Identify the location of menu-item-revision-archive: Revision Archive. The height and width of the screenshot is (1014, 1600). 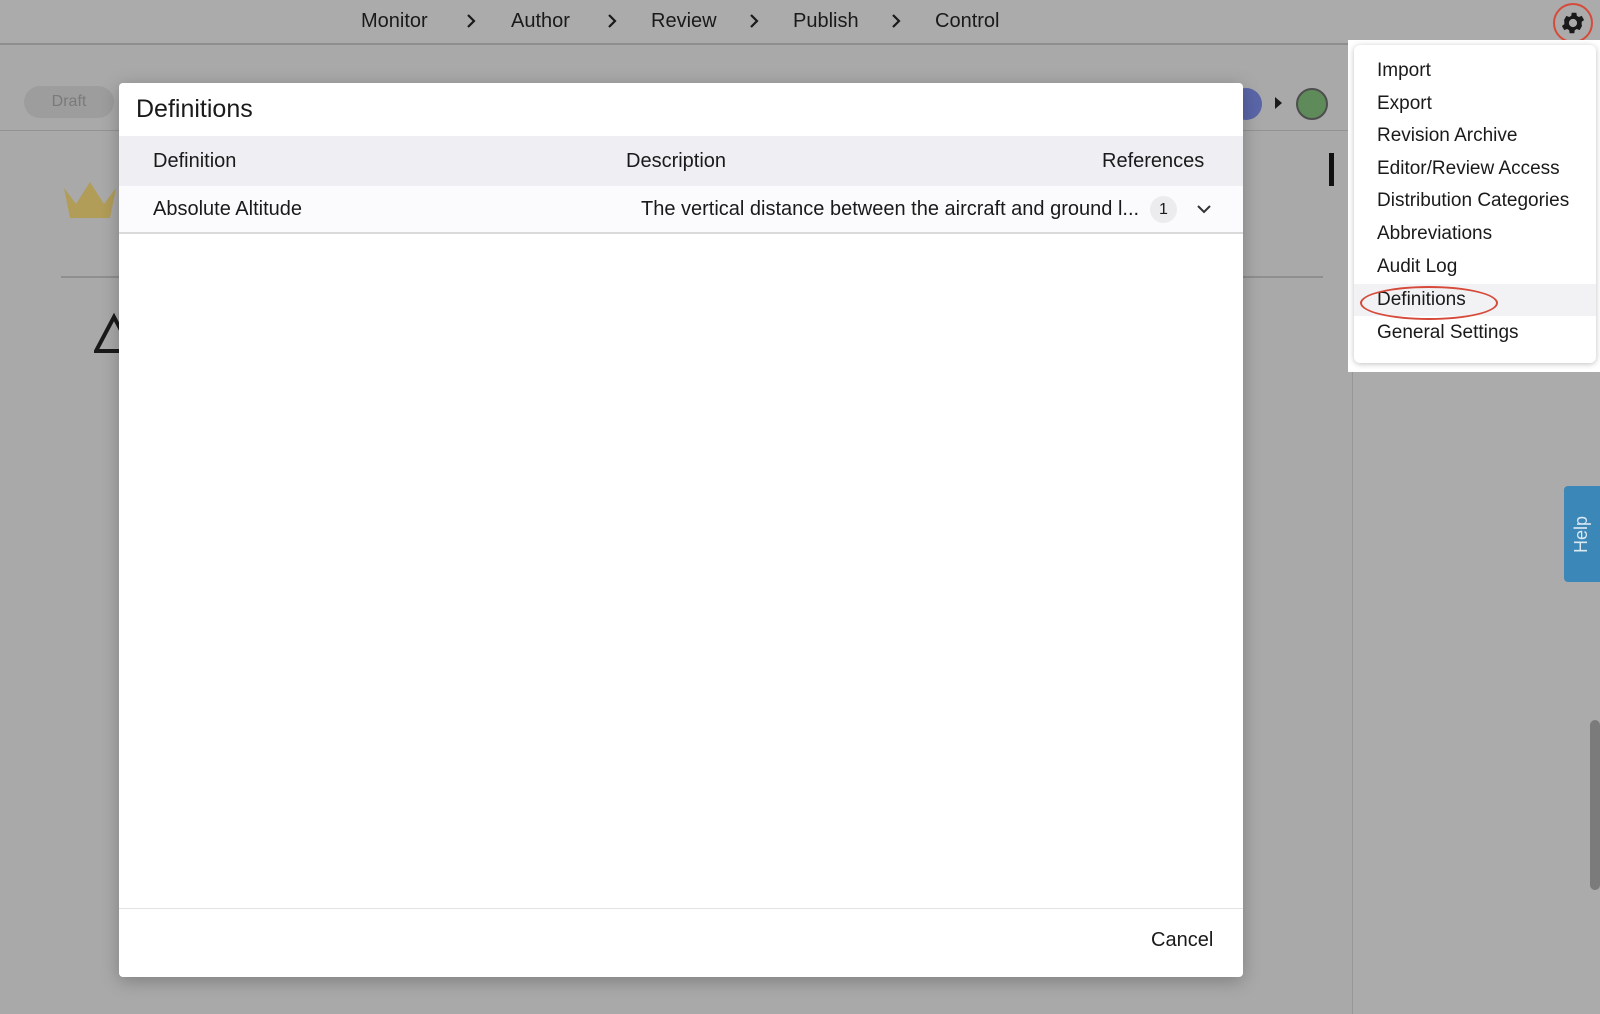
(1475, 136).